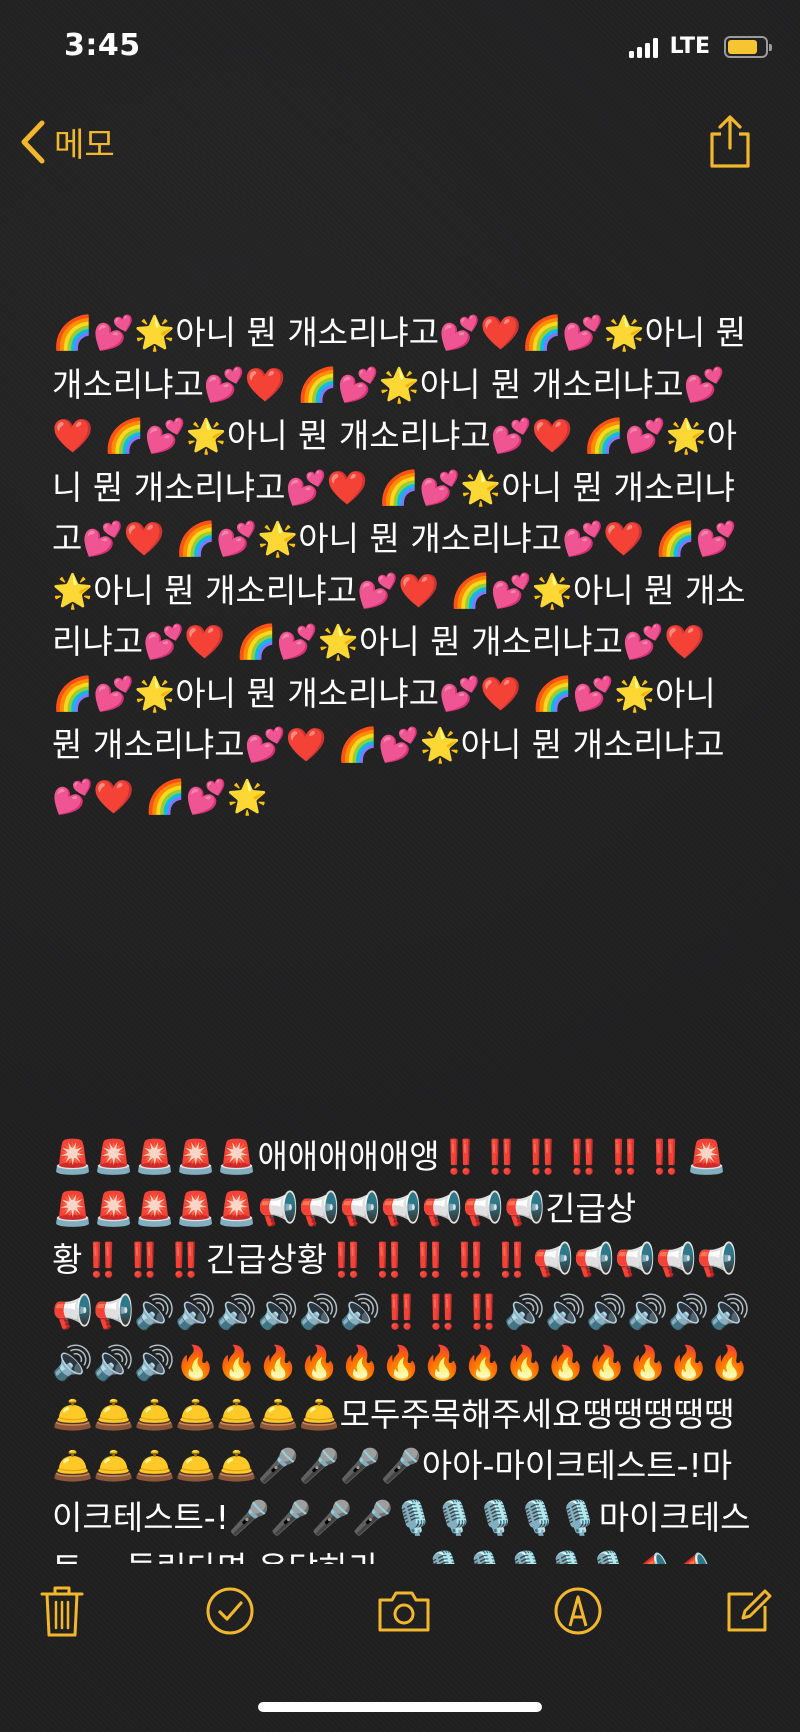 The image size is (800, 1732). What do you see at coordinates (400, 142) in the screenshot?
I see `navigation-bar: 메모` at bounding box center [400, 142].